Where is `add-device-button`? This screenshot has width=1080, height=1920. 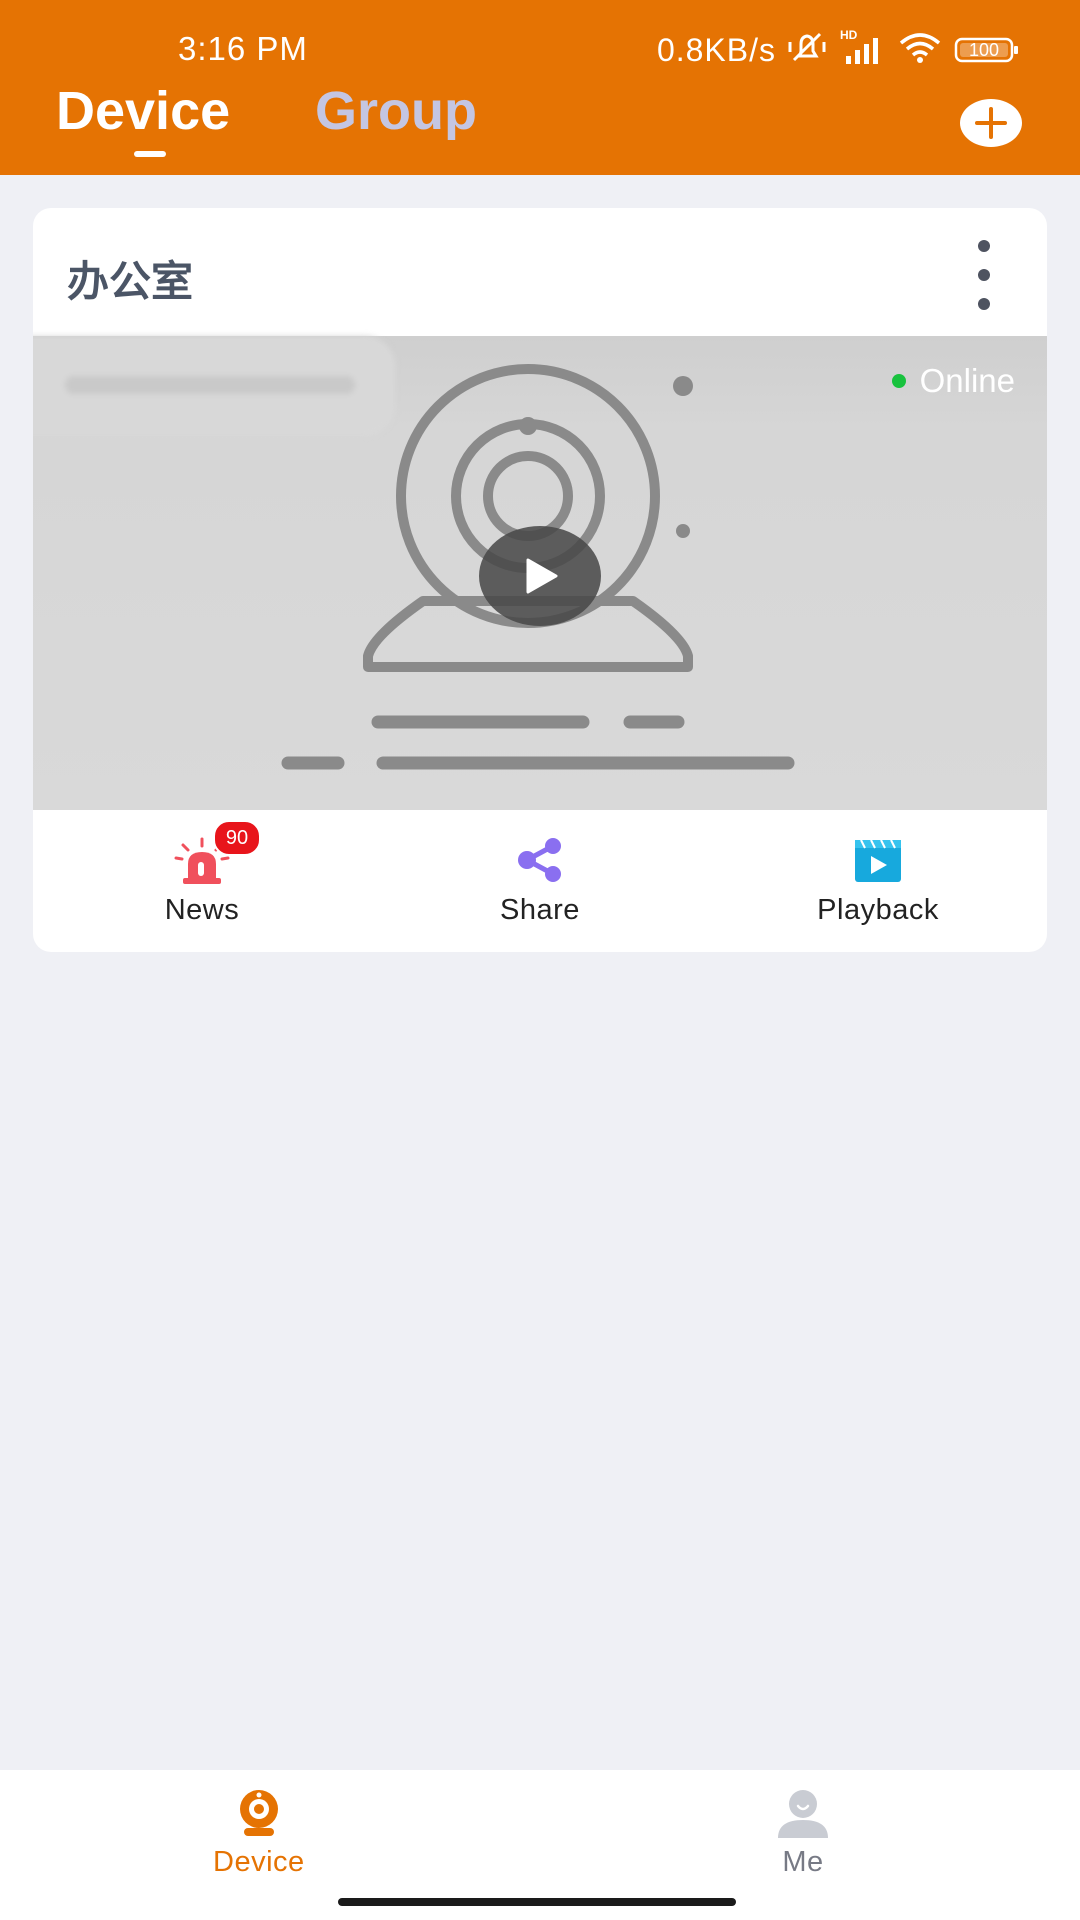 add-device-button is located at coordinates (991, 123).